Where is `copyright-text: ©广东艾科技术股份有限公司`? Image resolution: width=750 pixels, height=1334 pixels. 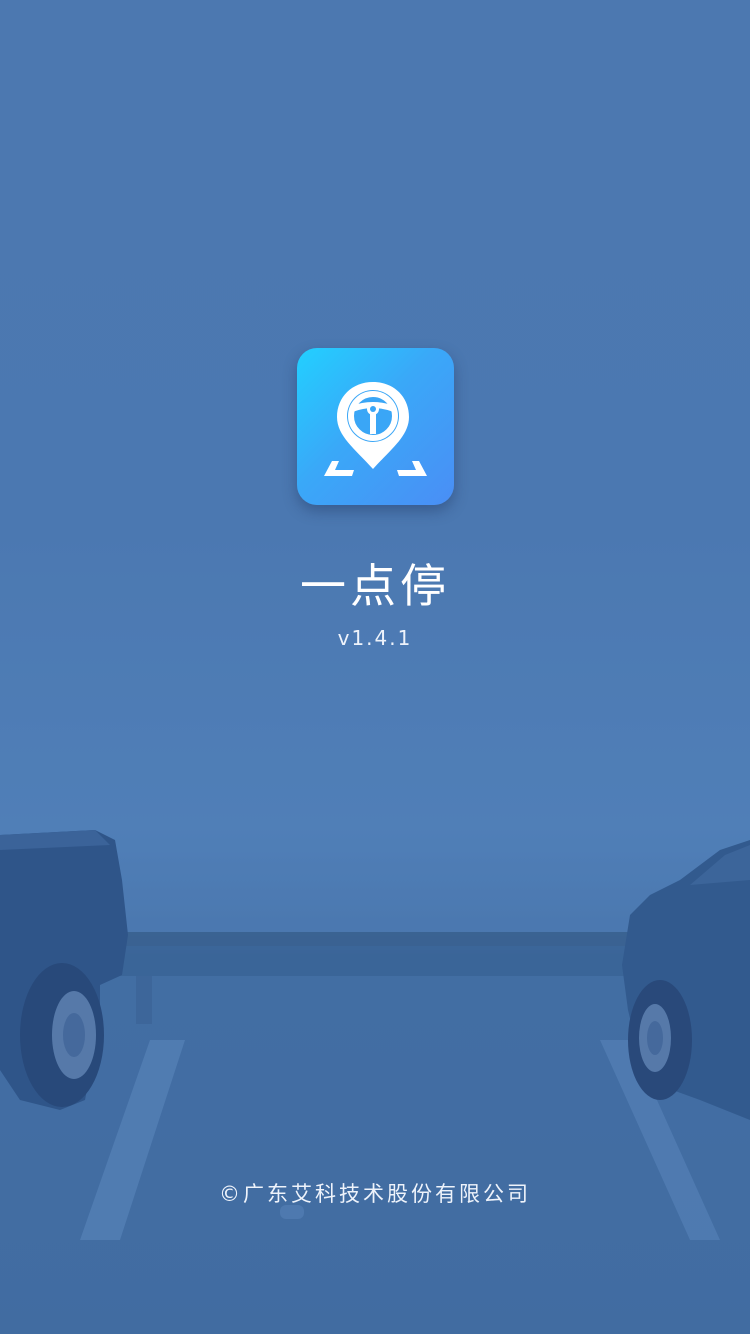
copyright-text: ©广东艾科技术股份有限公司 is located at coordinates (375, 1194).